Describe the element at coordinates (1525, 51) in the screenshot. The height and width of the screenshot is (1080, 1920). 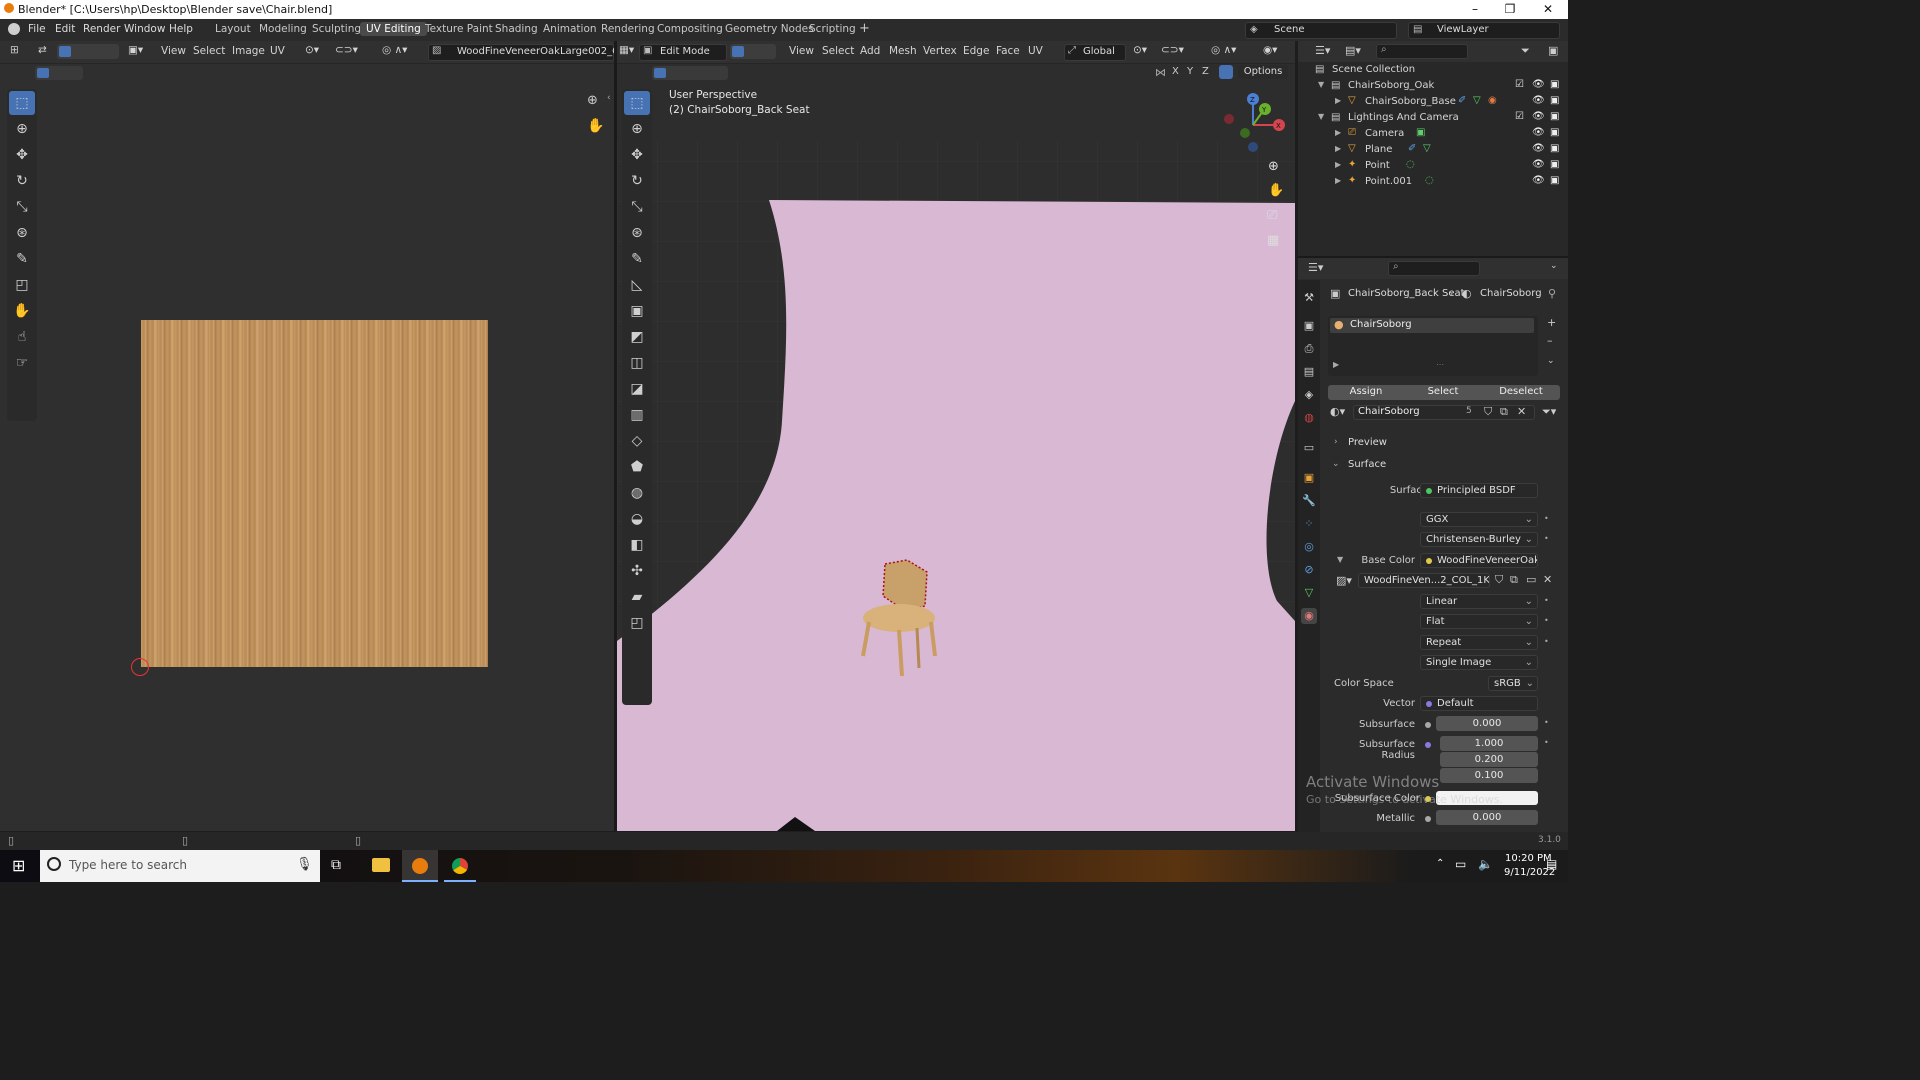
I see `filter-icon: ⏷` at that location.